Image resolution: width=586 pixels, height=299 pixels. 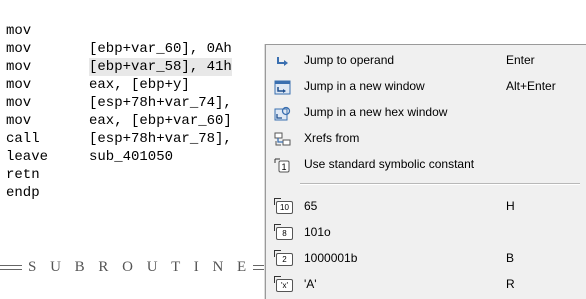 What do you see at coordinates (510, 284) in the screenshot?
I see `menu-item-shortcut: R` at bounding box center [510, 284].